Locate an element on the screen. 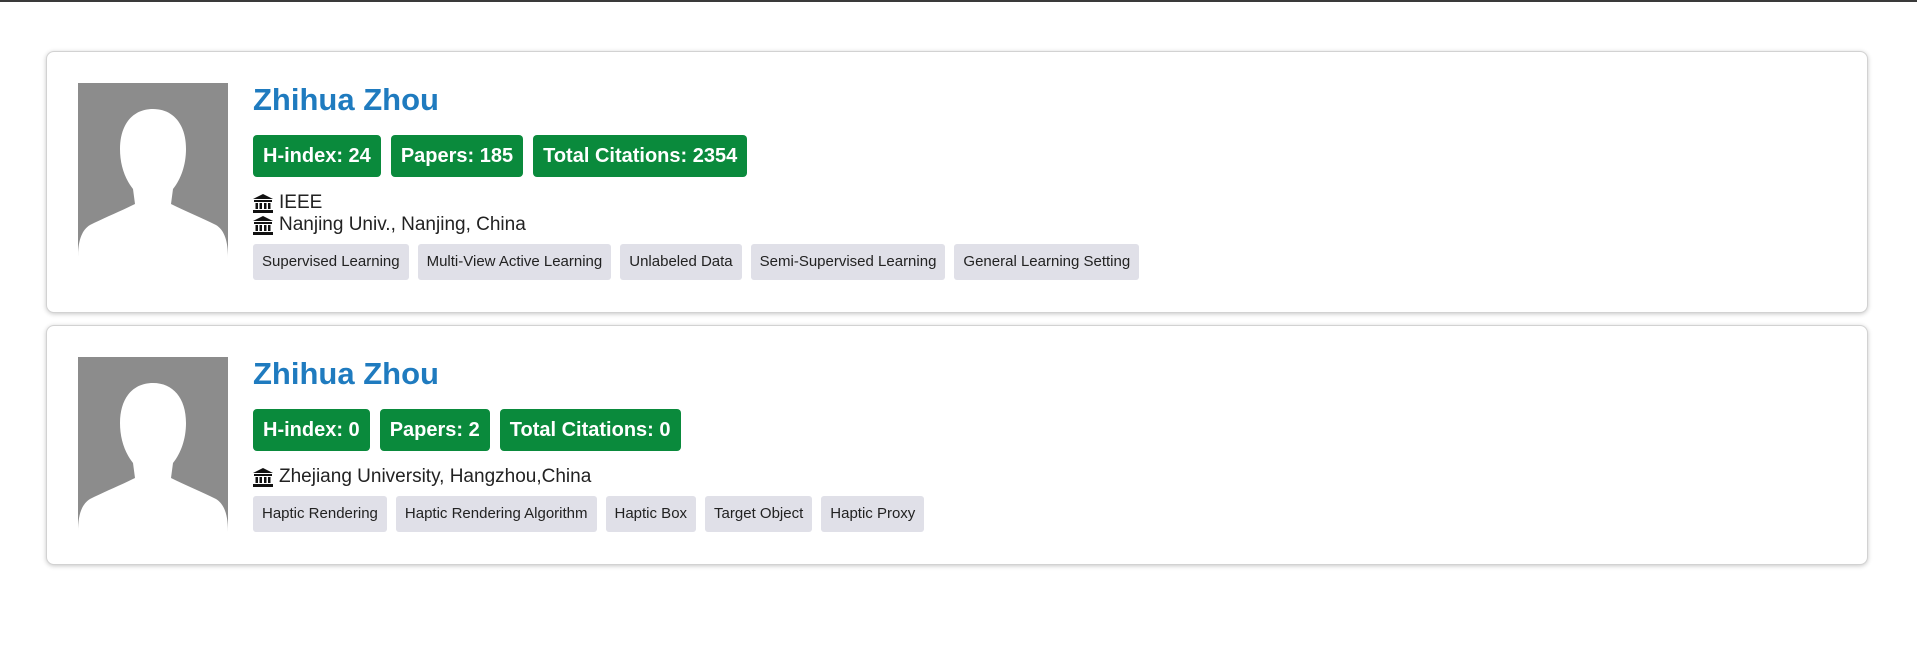 This screenshot has height=649, width=1917. author-stats: H-index: 0 Papers: 2 Total Citations: 0 is located at coordinates (472, 430).